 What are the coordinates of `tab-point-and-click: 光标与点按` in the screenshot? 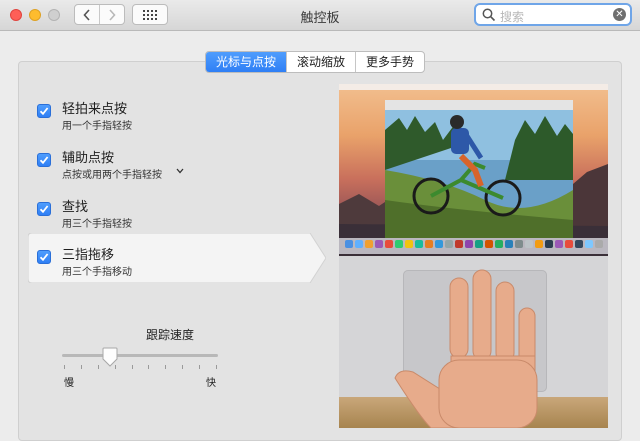 It's located at (246, 62).